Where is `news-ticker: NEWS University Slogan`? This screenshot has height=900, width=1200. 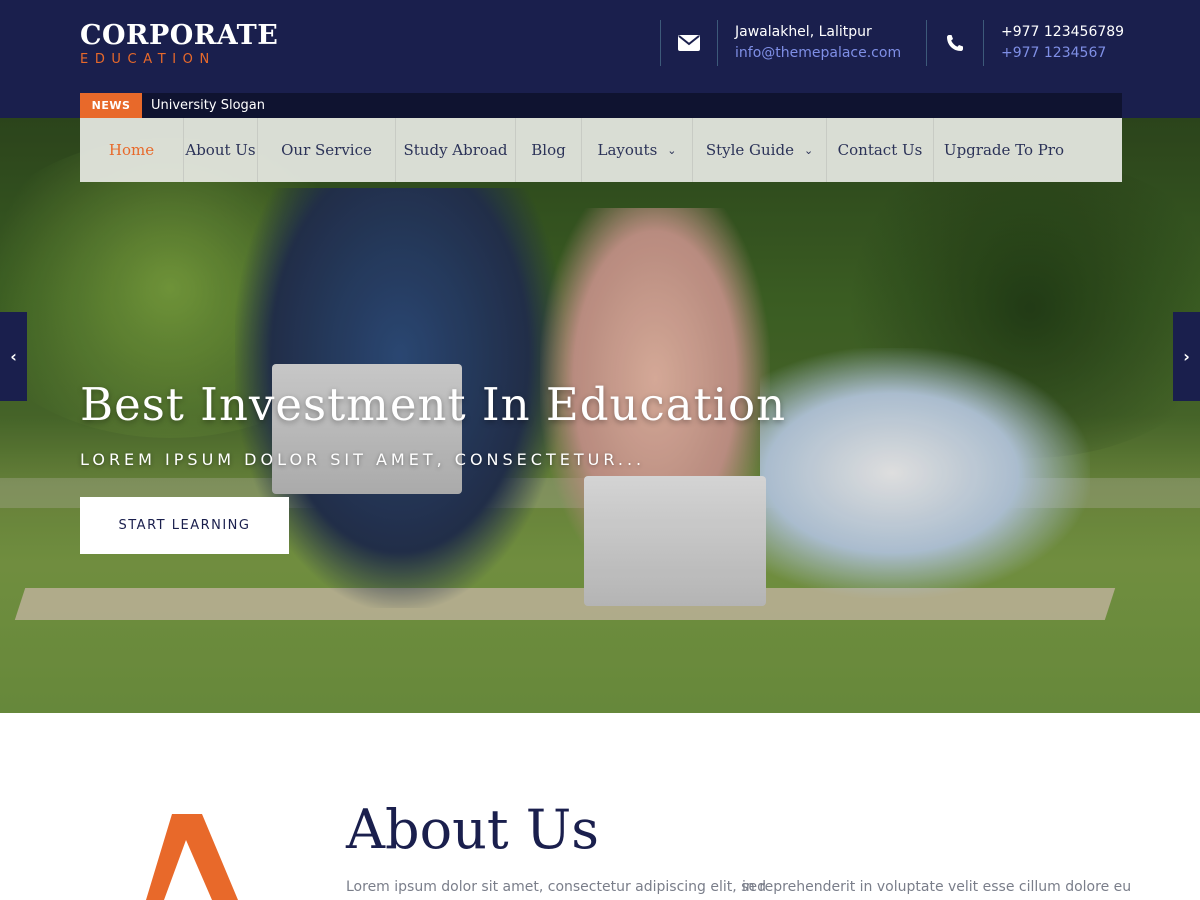
news-ticker: NEWS University Slogan is located at coordinates (601, 105).